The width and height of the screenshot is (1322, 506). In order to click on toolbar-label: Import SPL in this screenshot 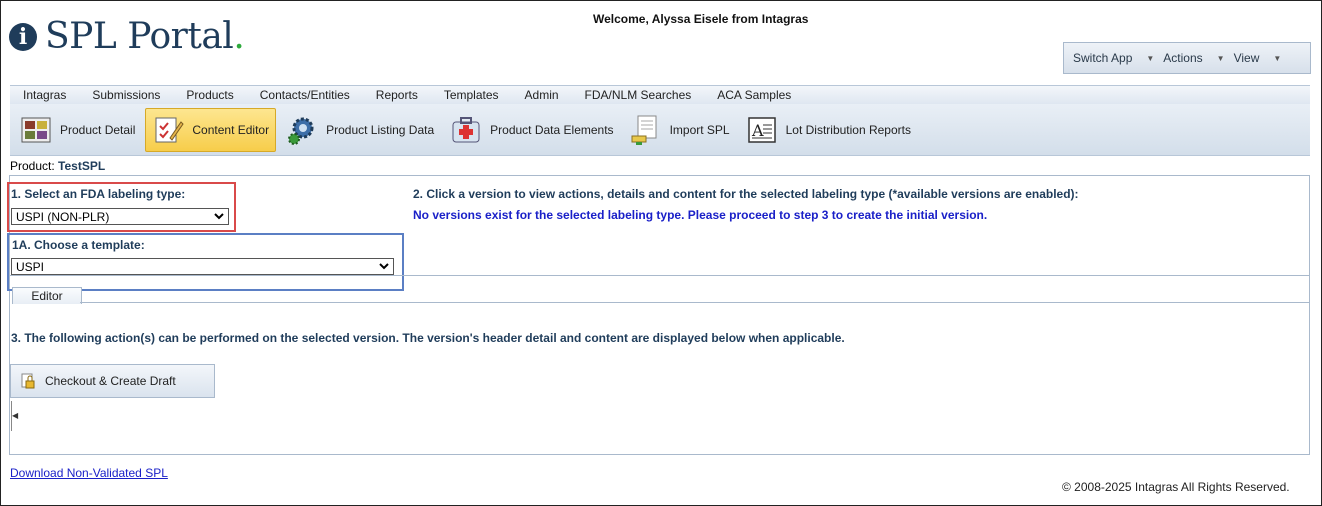, I will do `click(699, 129)`.